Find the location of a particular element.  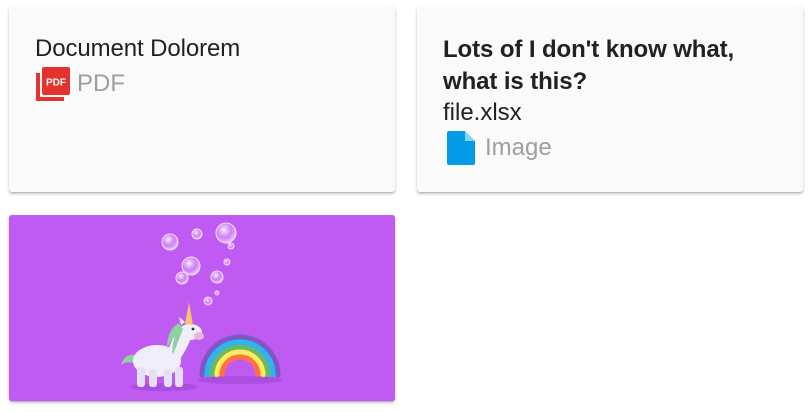

file-name: file.xlsx is located at coordinates (482, 112).